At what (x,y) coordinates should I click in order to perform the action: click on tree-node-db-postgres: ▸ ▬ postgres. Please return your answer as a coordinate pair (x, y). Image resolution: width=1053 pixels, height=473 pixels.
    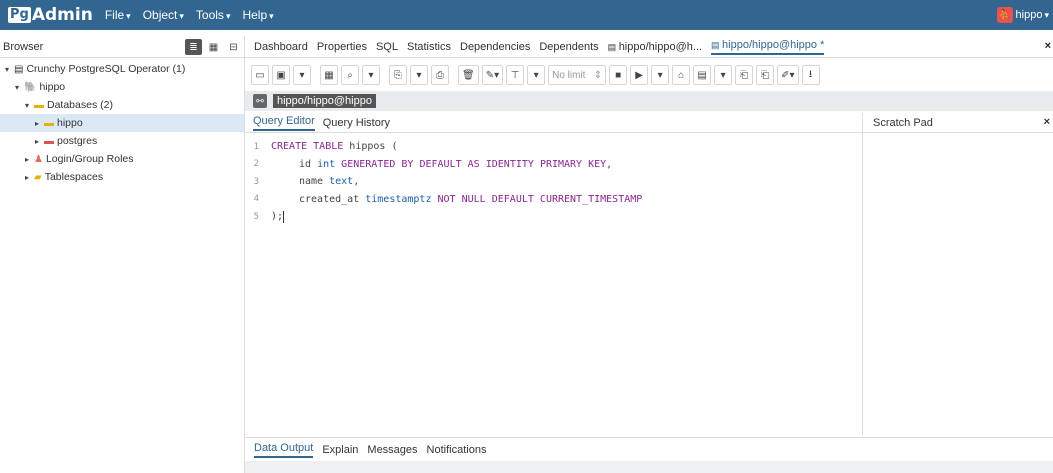
    Looking at the image, I should click on (122, 141).